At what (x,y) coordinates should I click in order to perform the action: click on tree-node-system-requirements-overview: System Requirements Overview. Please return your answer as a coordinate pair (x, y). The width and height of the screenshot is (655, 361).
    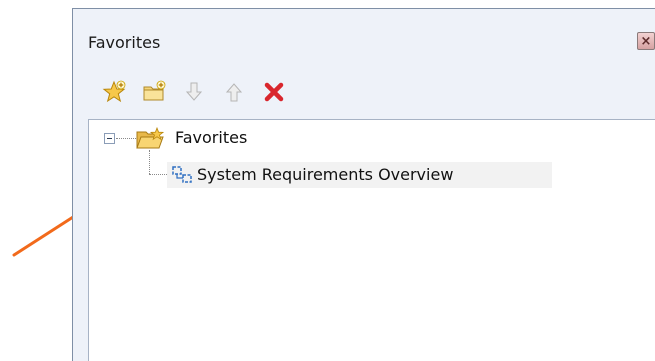
    Looking at the image, I should click on (359, 175).